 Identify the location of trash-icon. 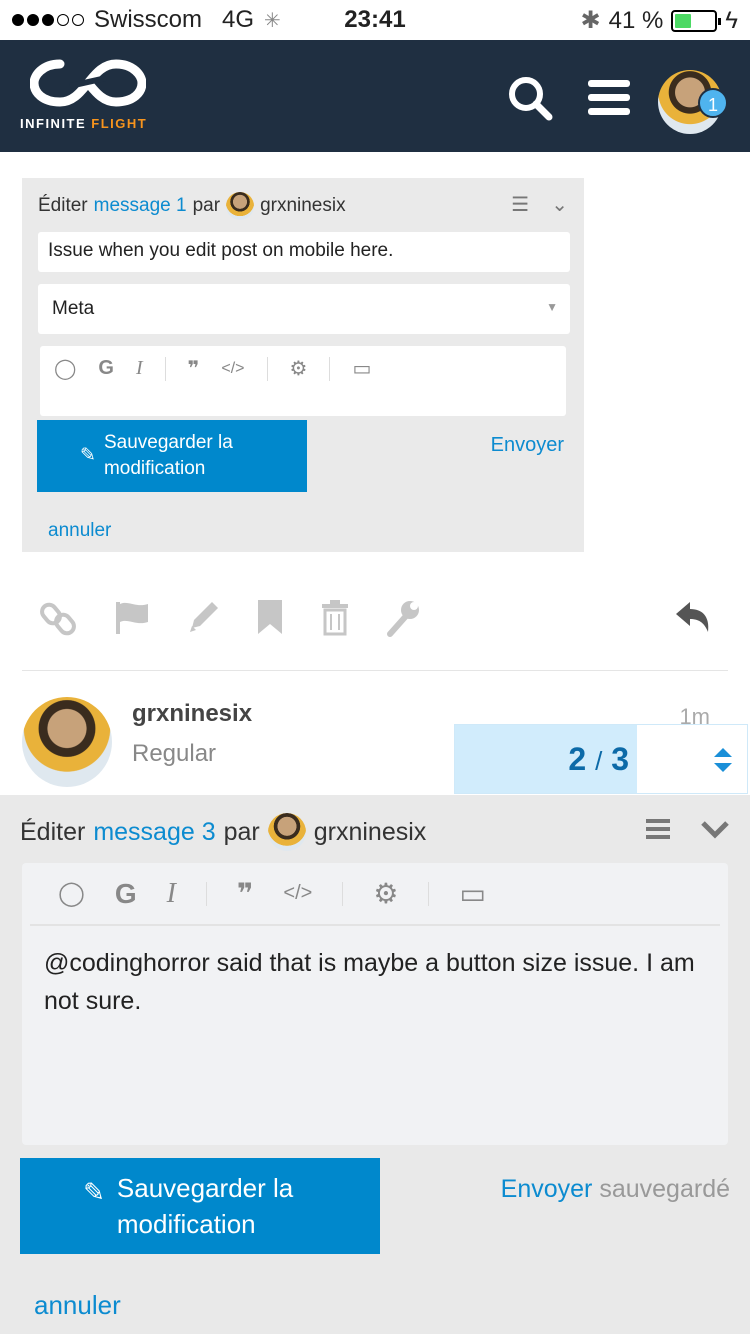
(335, 618).